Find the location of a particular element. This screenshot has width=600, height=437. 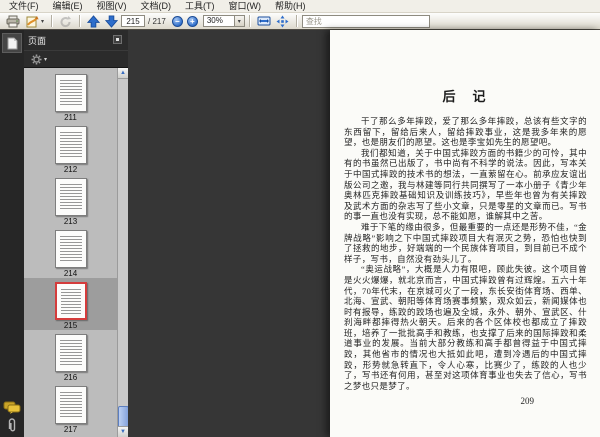

page-down-icon is located at coordinates (112, 21).